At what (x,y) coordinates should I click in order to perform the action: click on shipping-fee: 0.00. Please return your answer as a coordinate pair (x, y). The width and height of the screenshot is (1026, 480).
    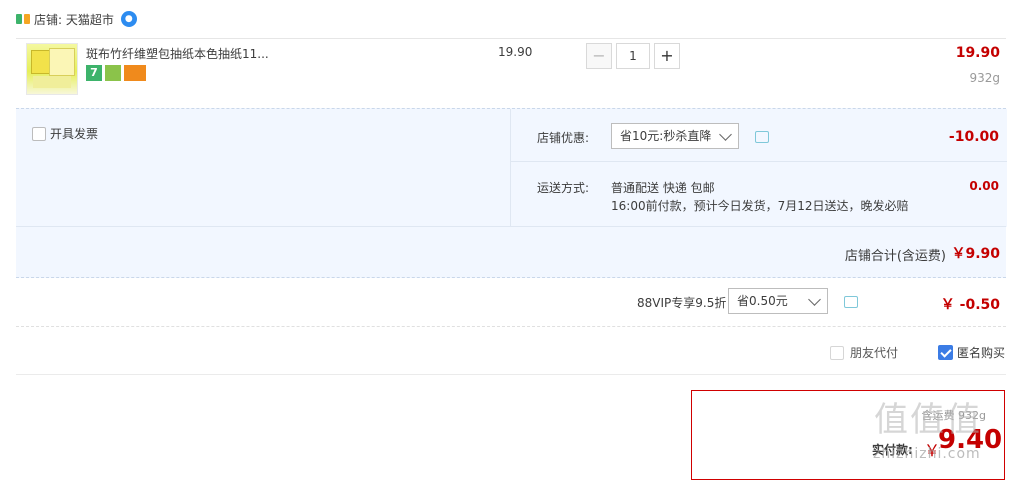
    Looking at the image, I should click on (984, 186).